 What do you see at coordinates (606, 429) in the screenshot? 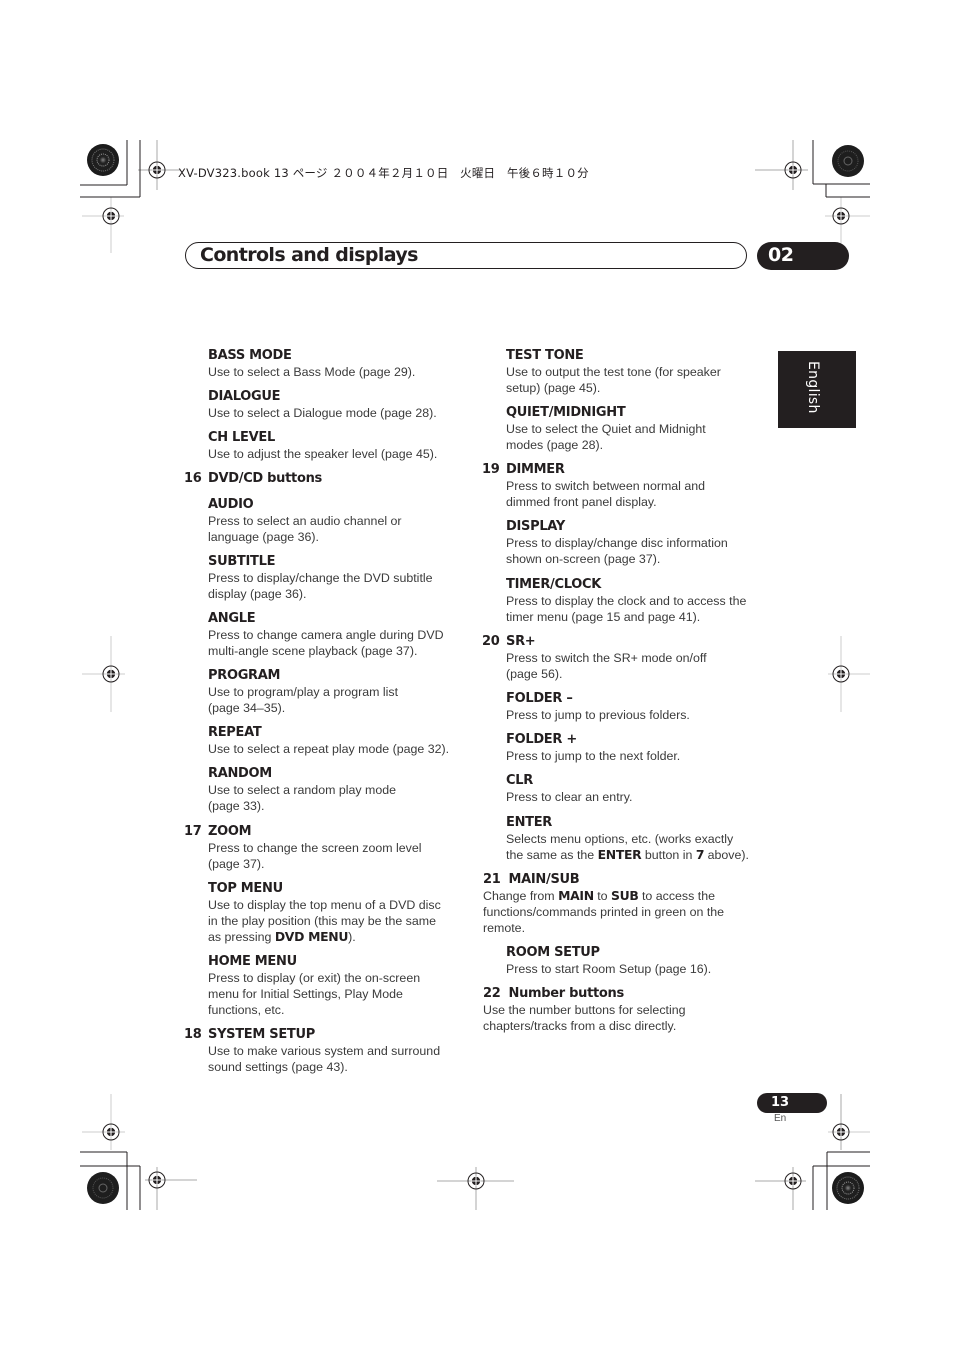
I see `entry-description-line: Use to select the Quiet and Midnight` at bounding box center [606, 429].